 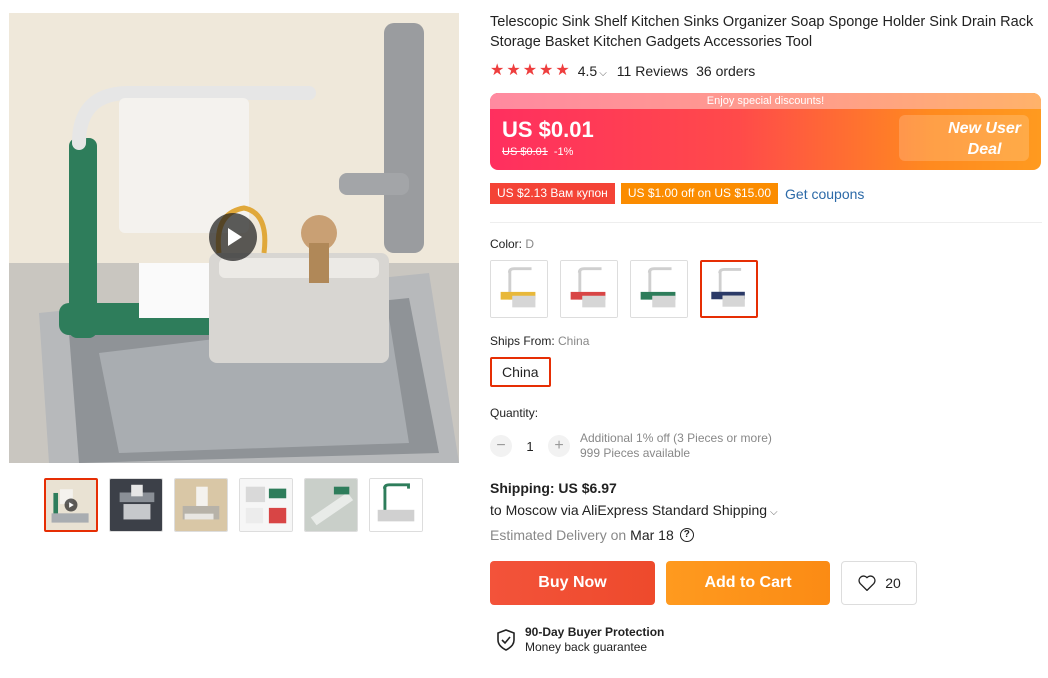 What do you see at coordinates (548, 129) in the screenshot?
I see `current-price: US $0.01` at bounding box center [548, 129].